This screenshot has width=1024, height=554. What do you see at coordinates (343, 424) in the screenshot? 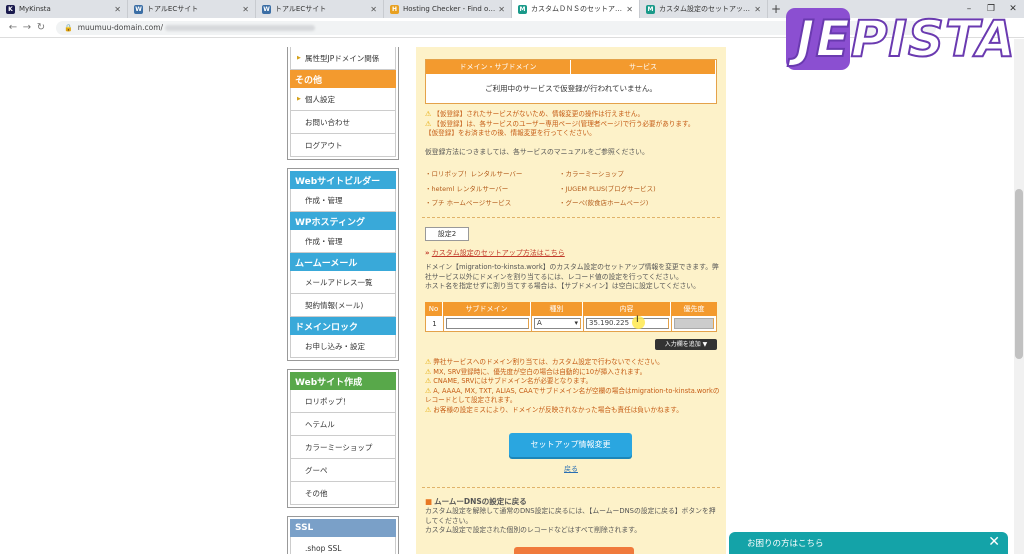
I see `sidebar-item-heteml: ヘテムル` at bounding box center [343, 424].